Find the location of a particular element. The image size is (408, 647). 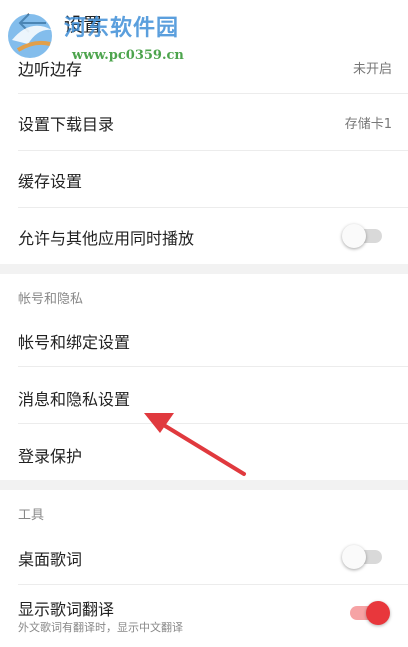

cache-settings-label: 缓存设置 is located at coordinates (50, 181).